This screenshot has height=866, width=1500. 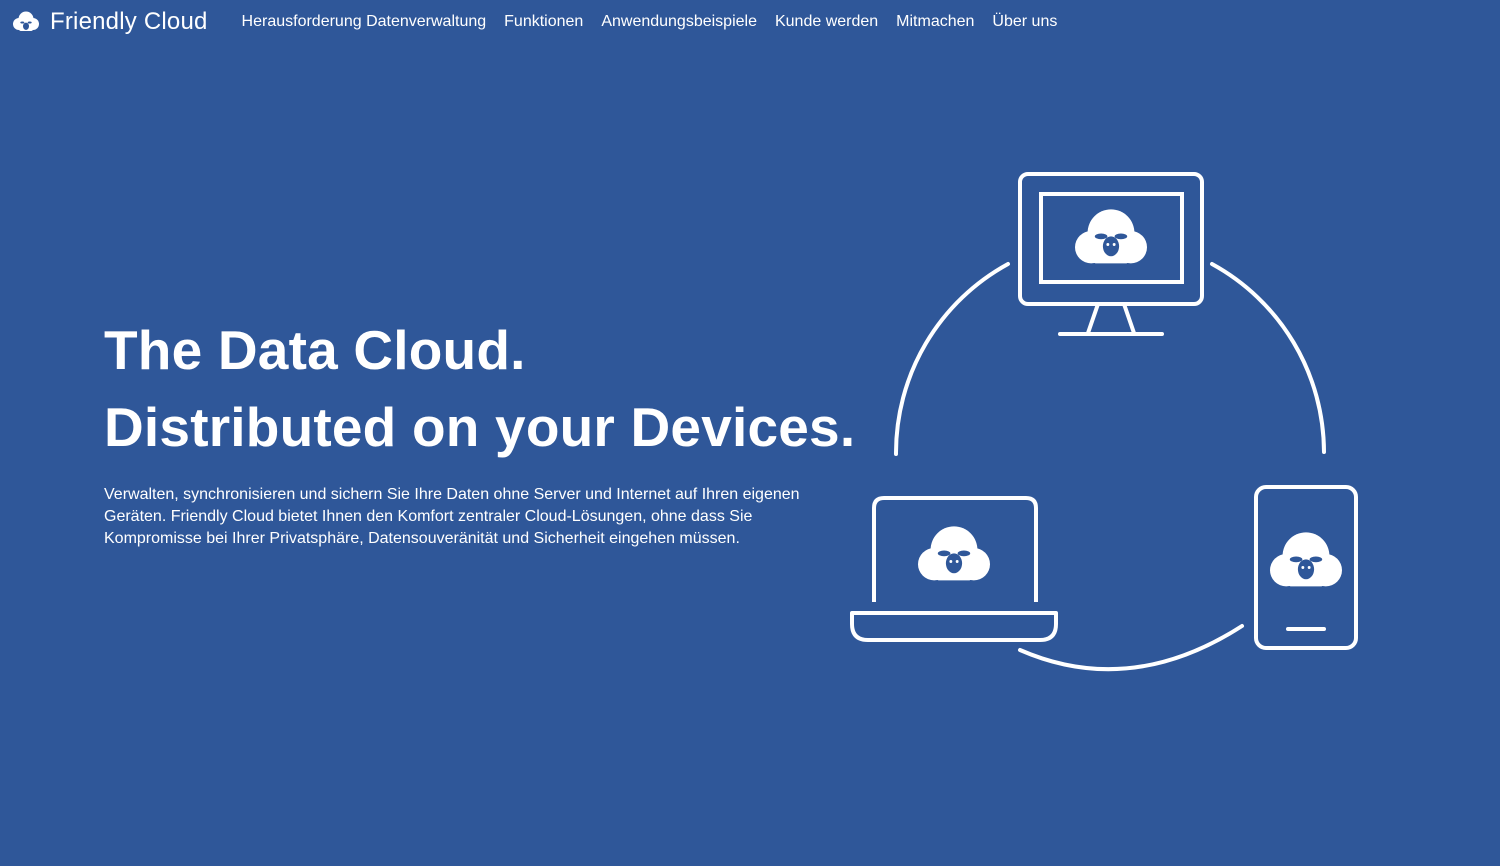 What do you see at coordinates (1268, 358) in the screenshot?
I see `sync-arc-right` at bounding box center [1268, 358].